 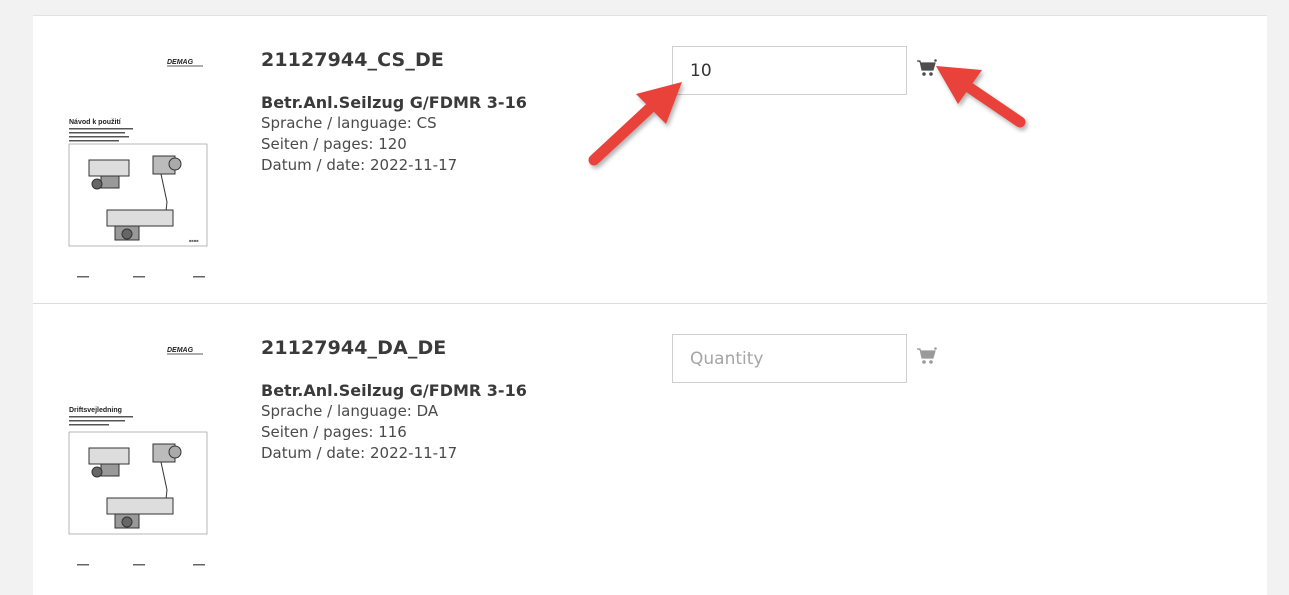 I want to click on product-pages: Seiten / pages: 120, so click(x=334, y=144).